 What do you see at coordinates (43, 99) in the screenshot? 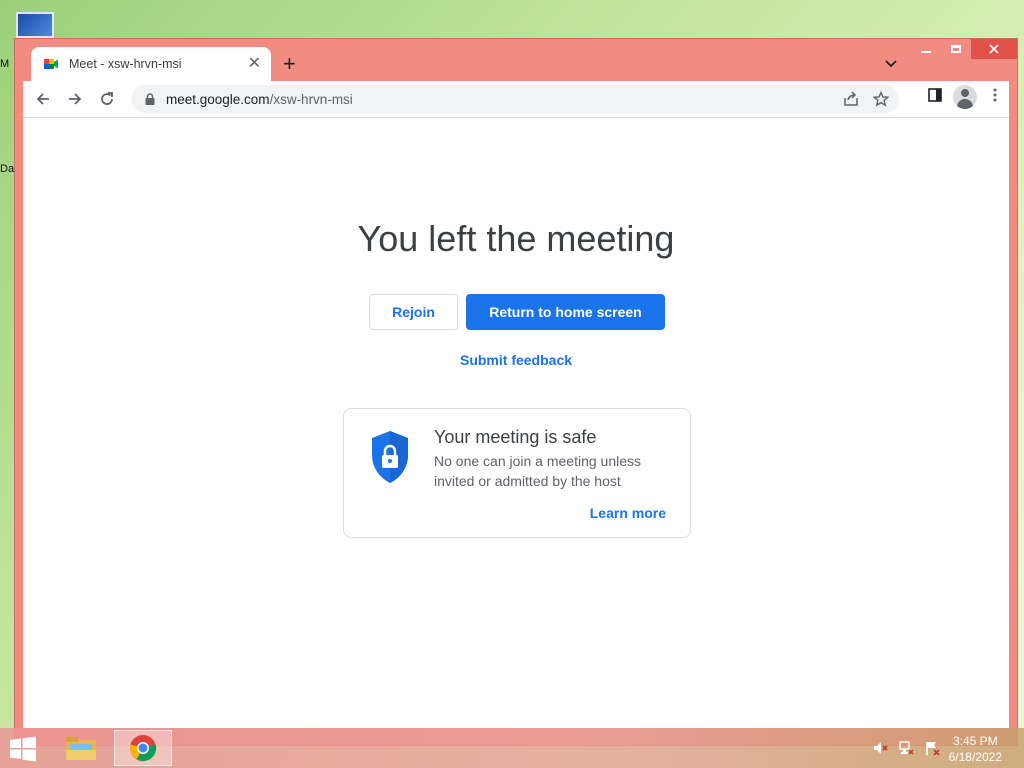
I see `back-icon` at bounding box center [43, 99].